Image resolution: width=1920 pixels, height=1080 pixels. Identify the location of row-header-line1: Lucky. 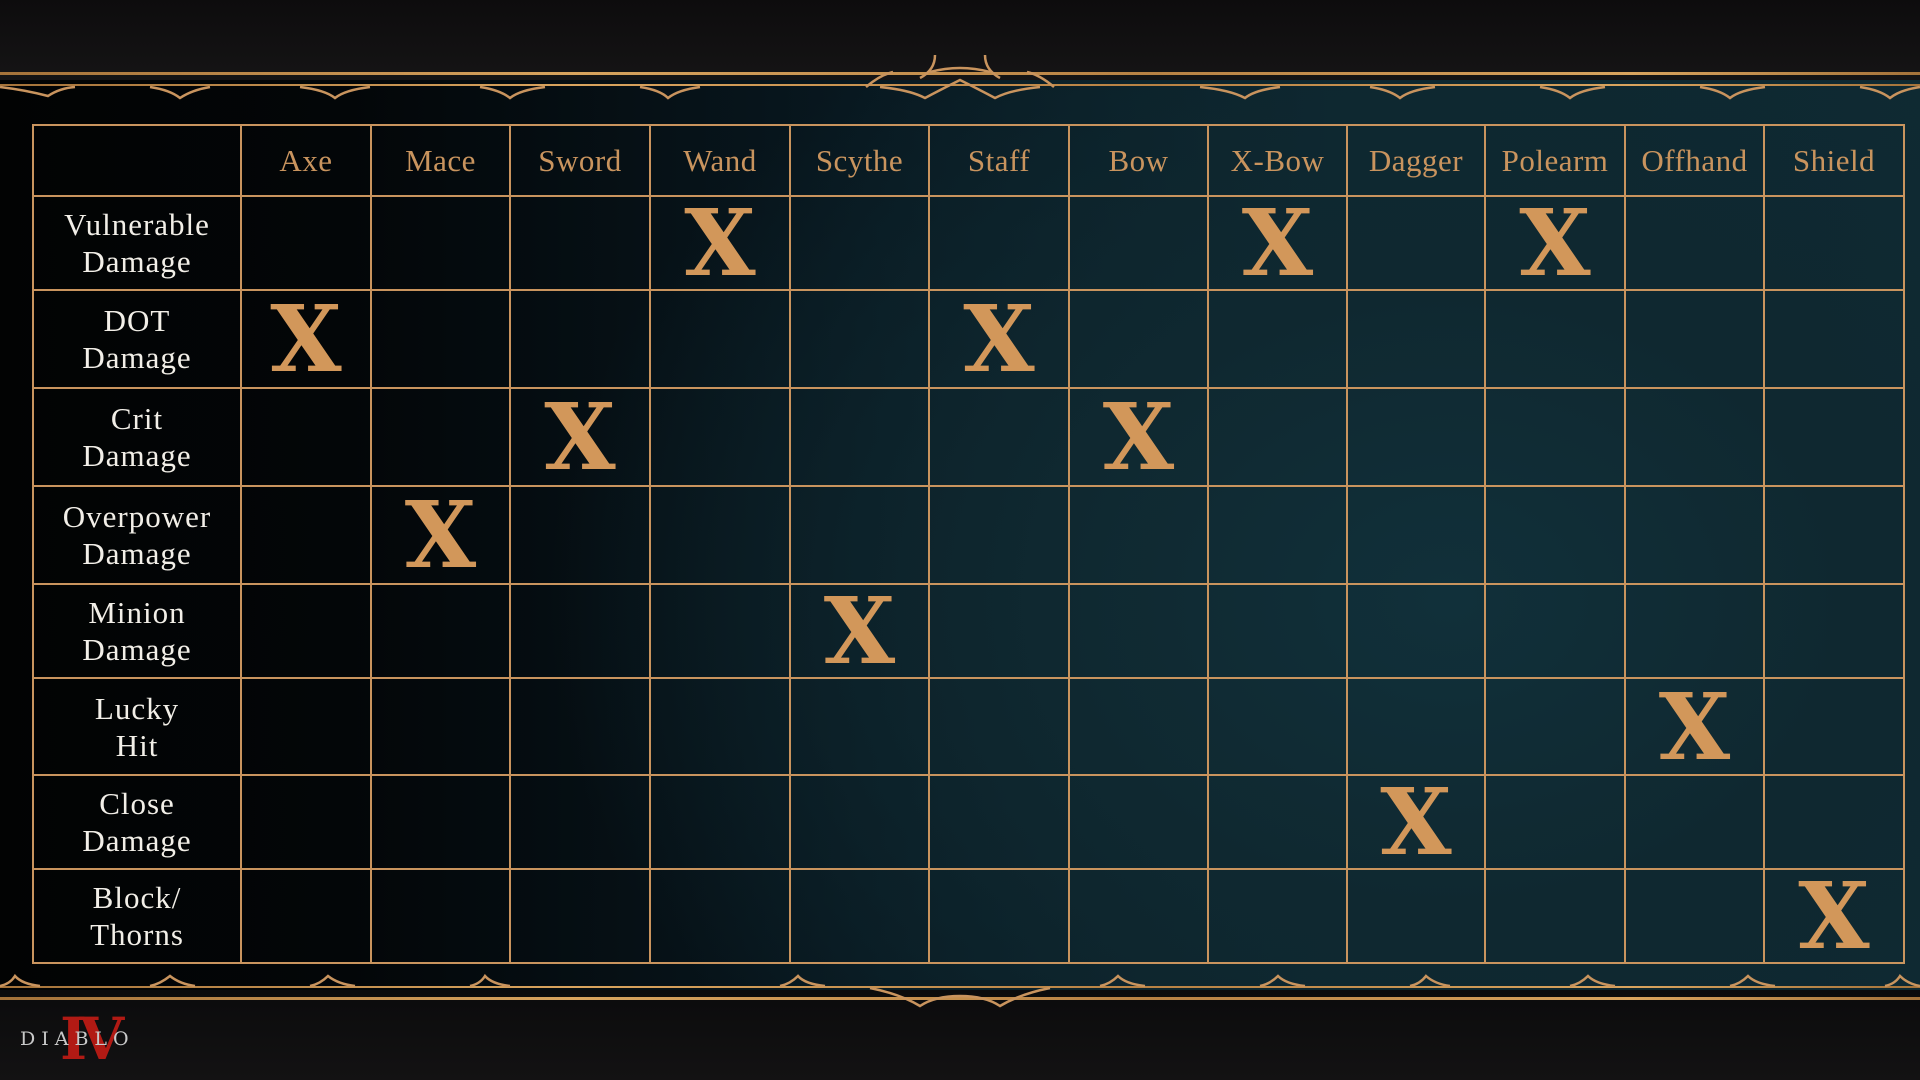
(137, 708).